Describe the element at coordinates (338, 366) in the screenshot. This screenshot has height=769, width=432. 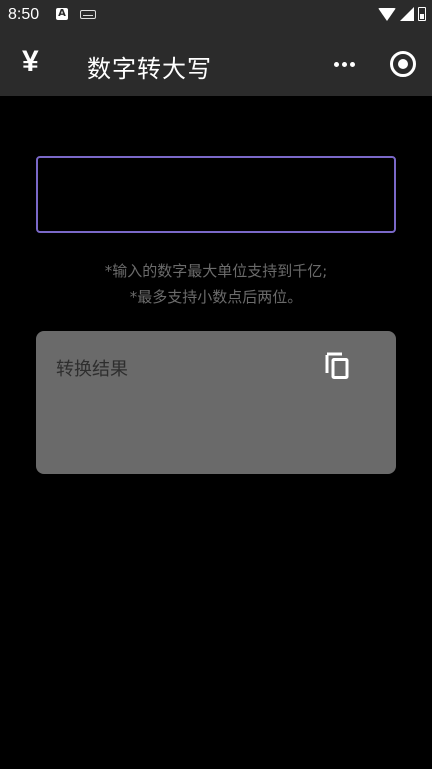
I see `copy-icon` at that location.